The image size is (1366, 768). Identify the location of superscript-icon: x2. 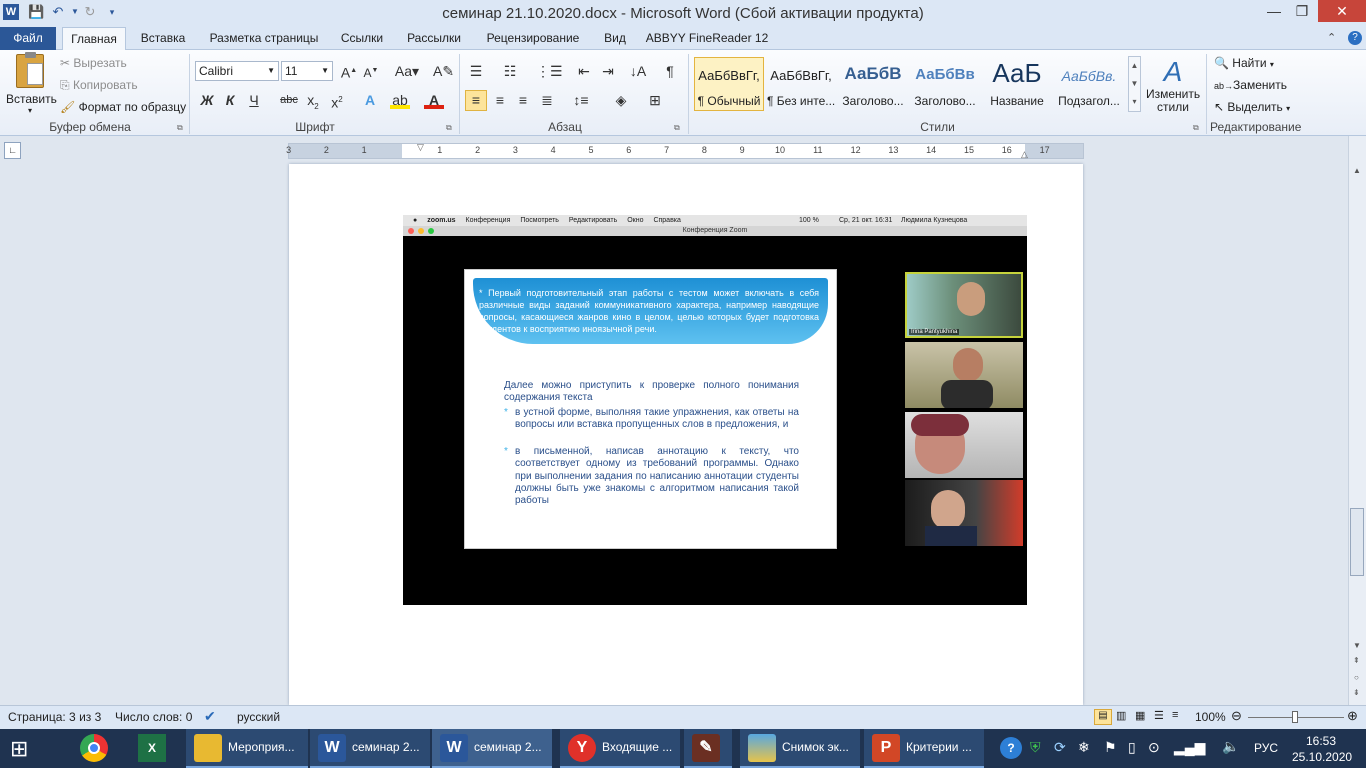
(337, 101).